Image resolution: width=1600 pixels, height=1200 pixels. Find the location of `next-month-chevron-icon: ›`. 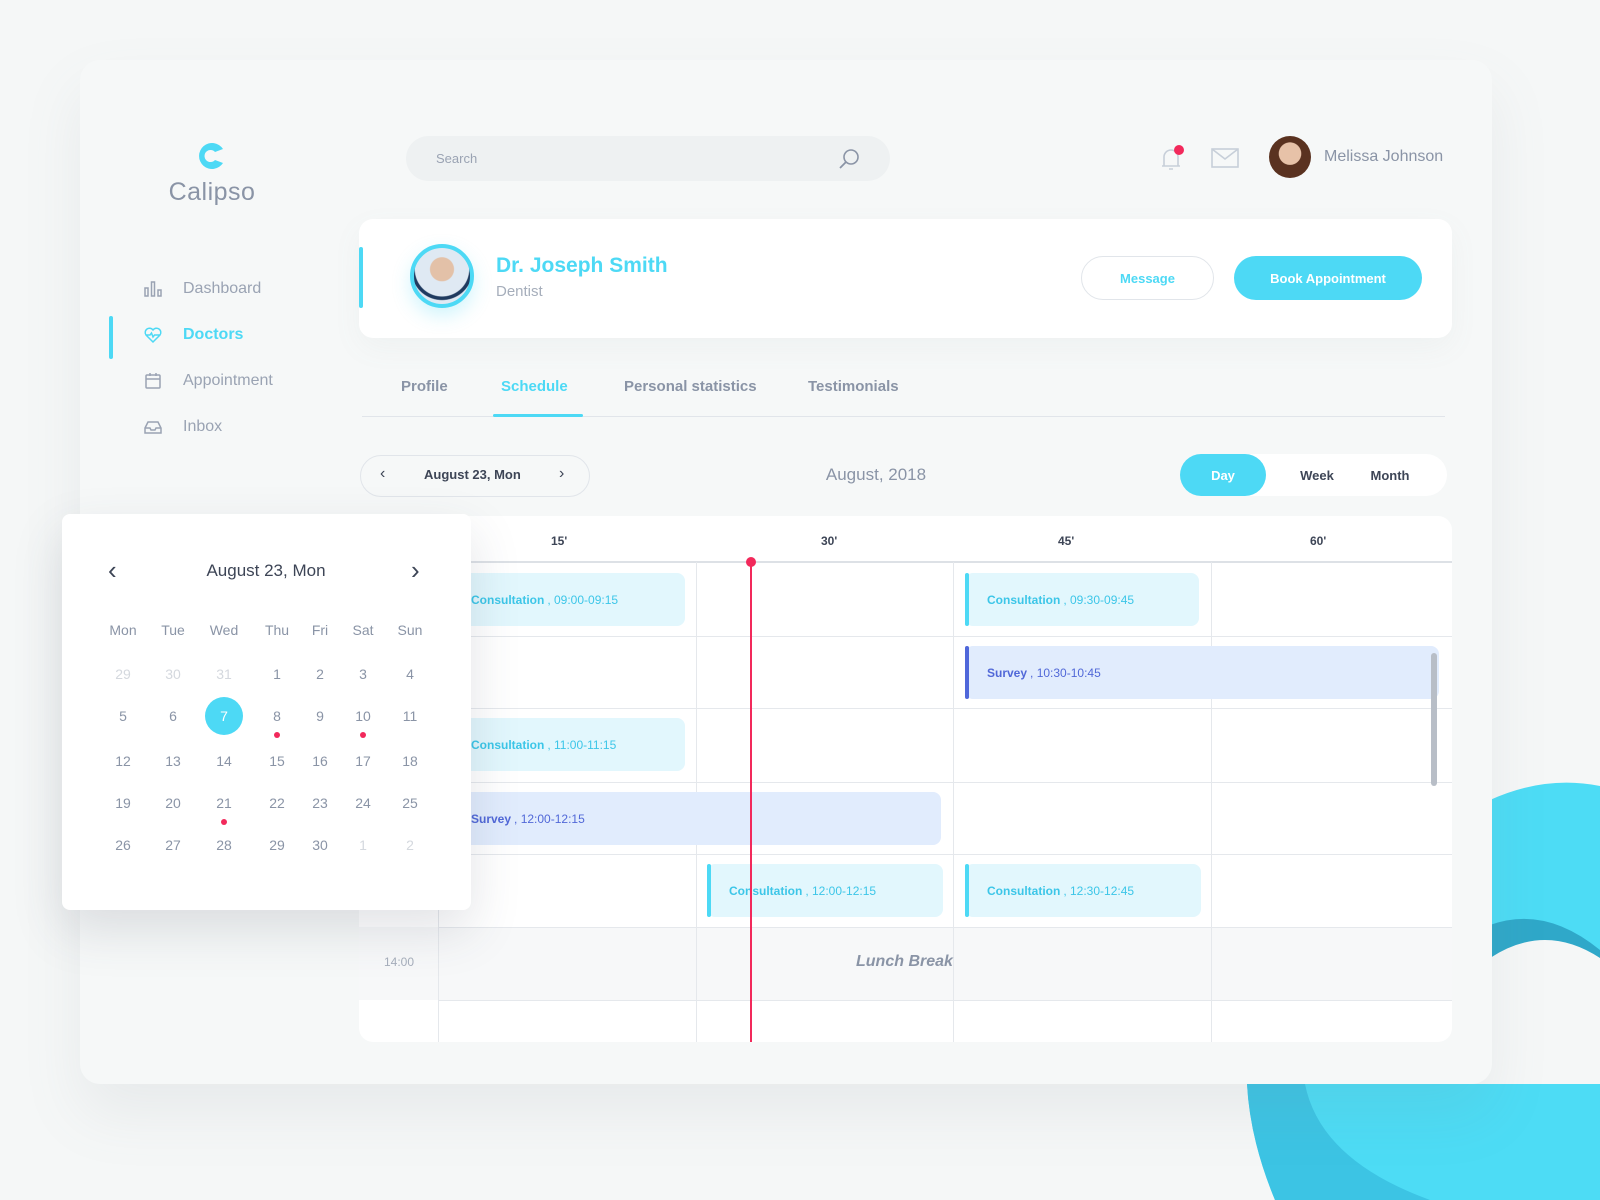

next-month-chevron-icon: › is located at coordinates (415, 570).